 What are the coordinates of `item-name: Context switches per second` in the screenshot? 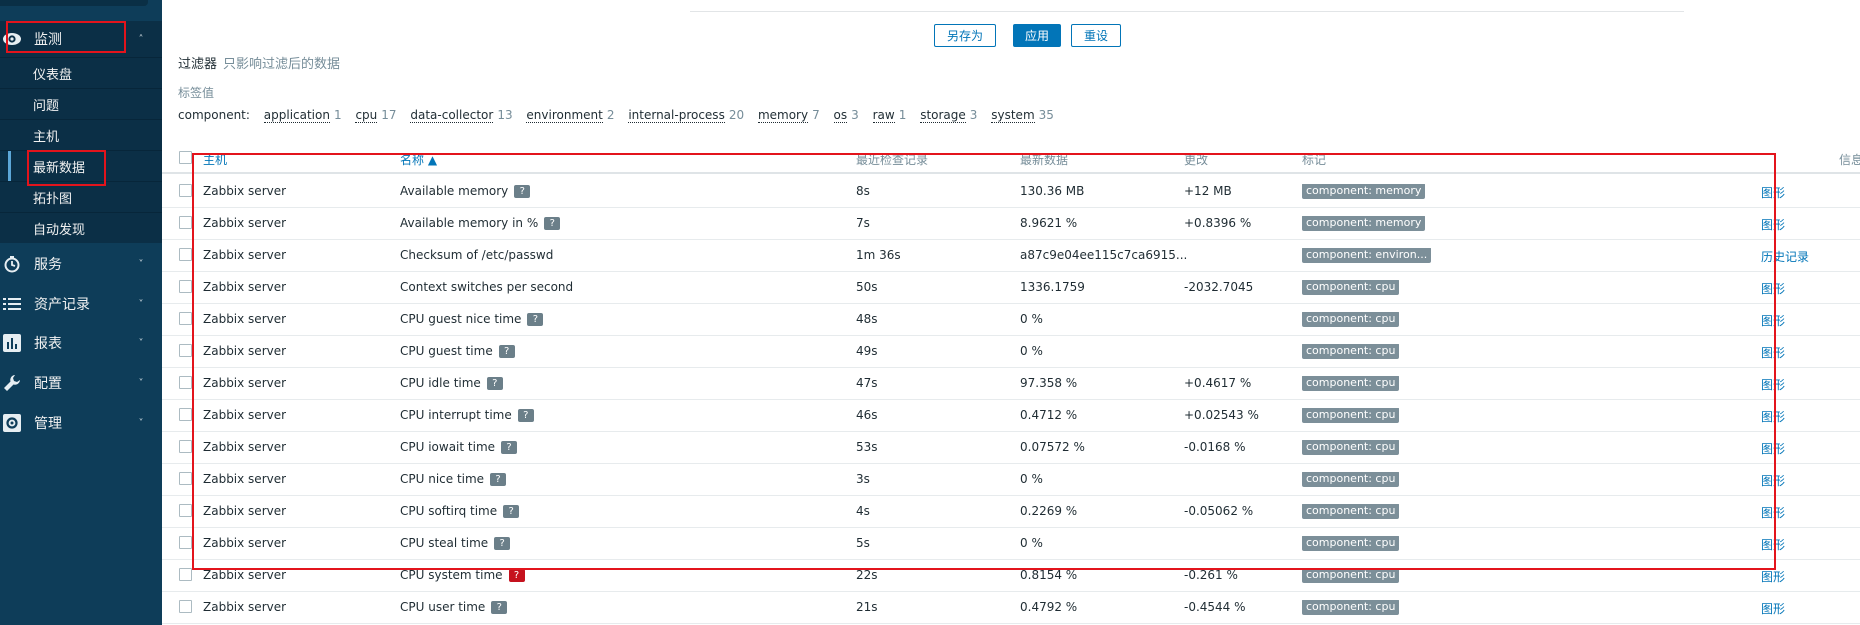 It's located at (487, 287).